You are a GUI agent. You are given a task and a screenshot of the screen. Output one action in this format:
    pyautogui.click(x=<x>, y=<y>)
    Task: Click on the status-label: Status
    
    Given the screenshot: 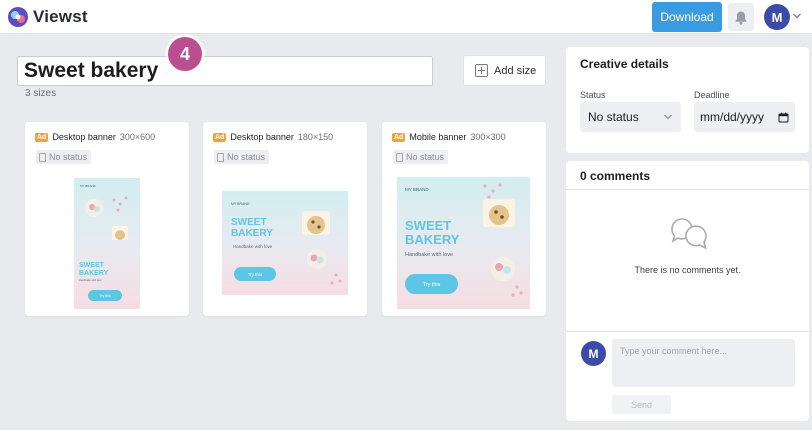 What is the action you would take?
    pyautogui.click(x=593, y=95)
    